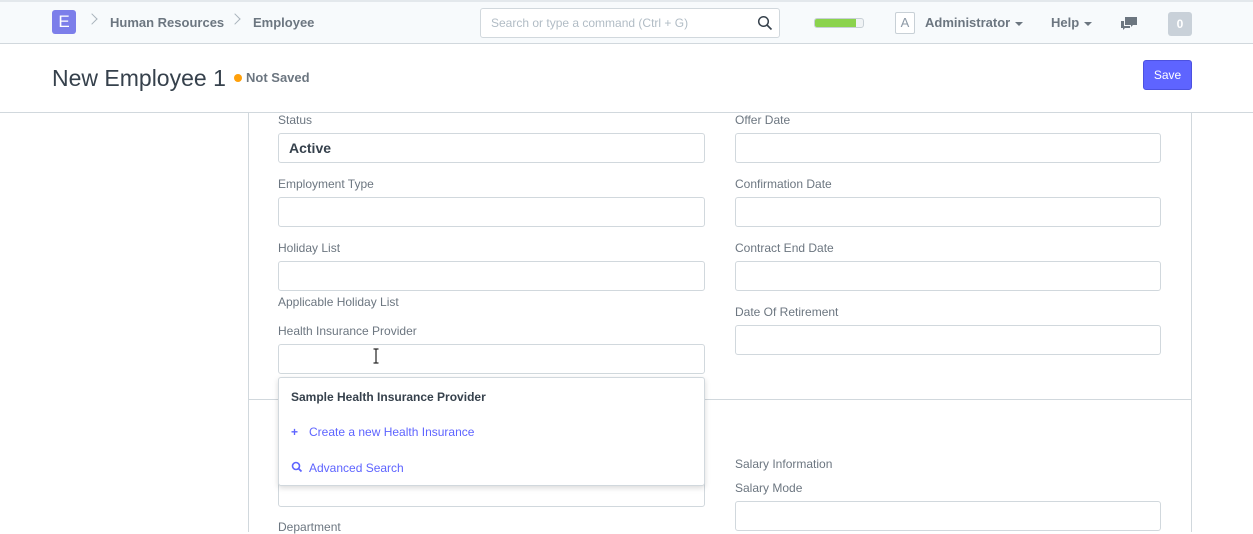 This screenshot has width=1253, height=534. What do you see at coordinates (295, 120) in the screenshot?
I see `status-label: Status` at bounding box center [295, 120].